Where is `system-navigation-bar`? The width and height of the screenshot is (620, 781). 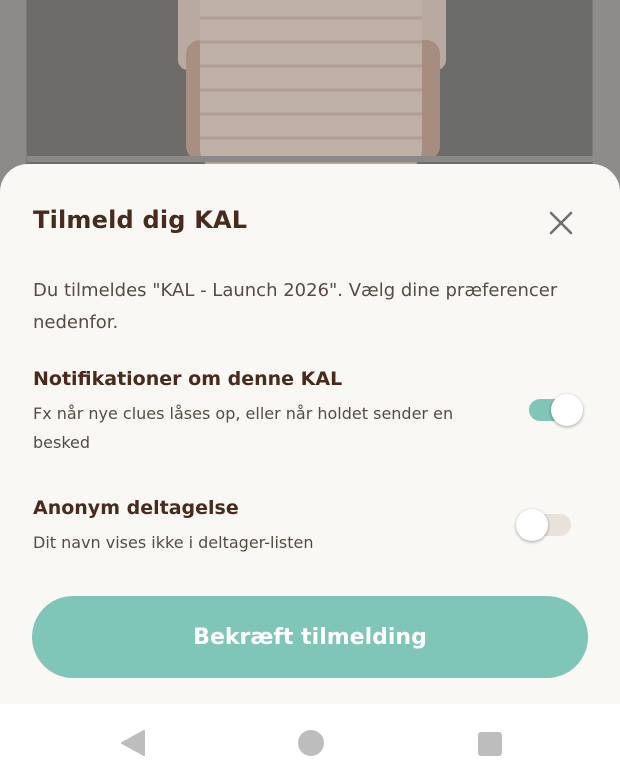
system-navigation-bar is located at coordinates (310, 742).